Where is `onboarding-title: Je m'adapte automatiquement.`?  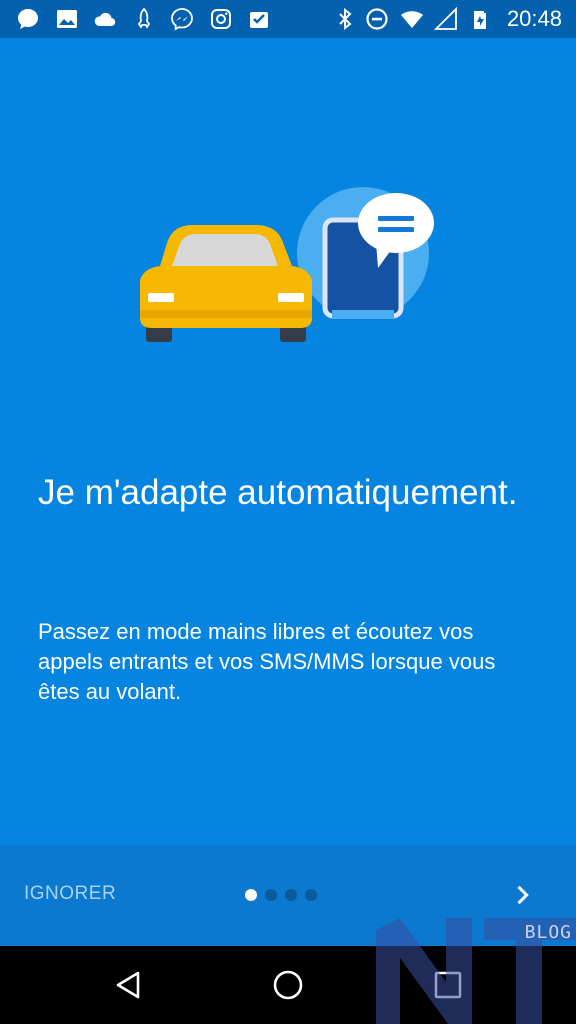 onboarding-title: Je m'adapte automatiquement. is located at coordinates (278, 492).